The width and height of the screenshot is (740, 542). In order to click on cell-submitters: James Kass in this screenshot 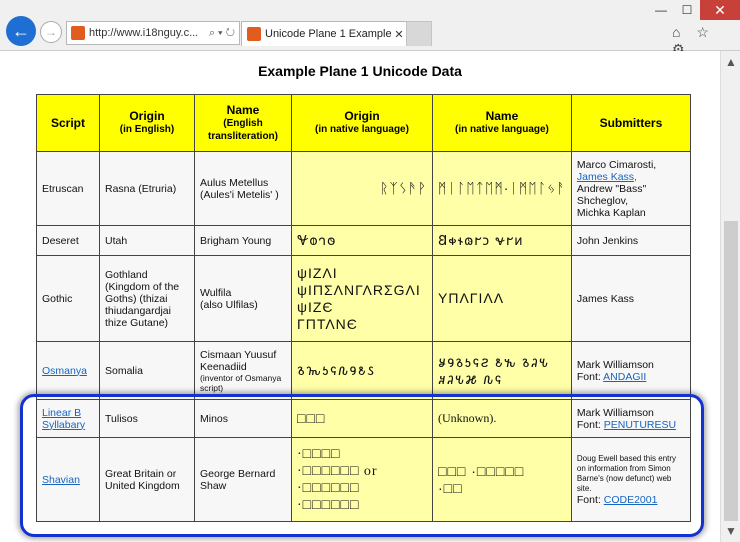, I will do `click(631, 298)`.